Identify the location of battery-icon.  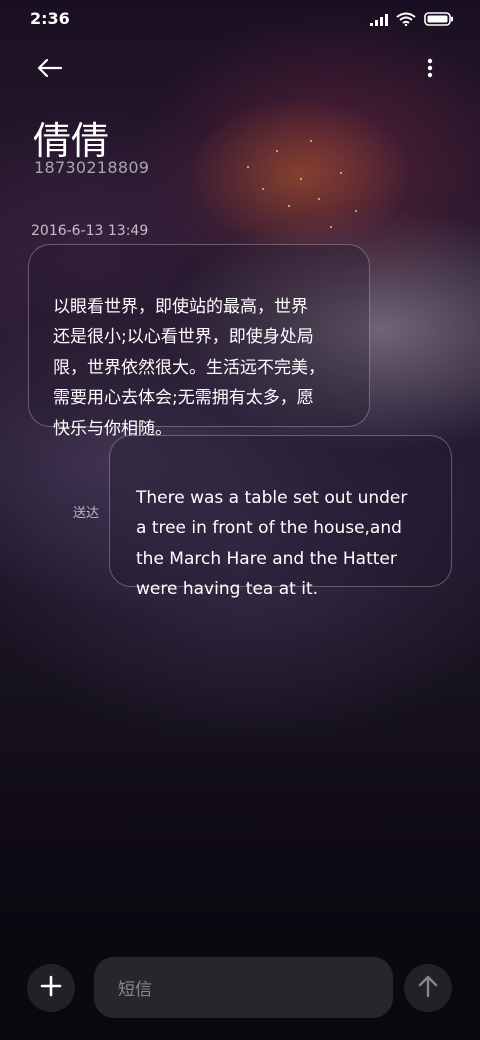
(439, 20).